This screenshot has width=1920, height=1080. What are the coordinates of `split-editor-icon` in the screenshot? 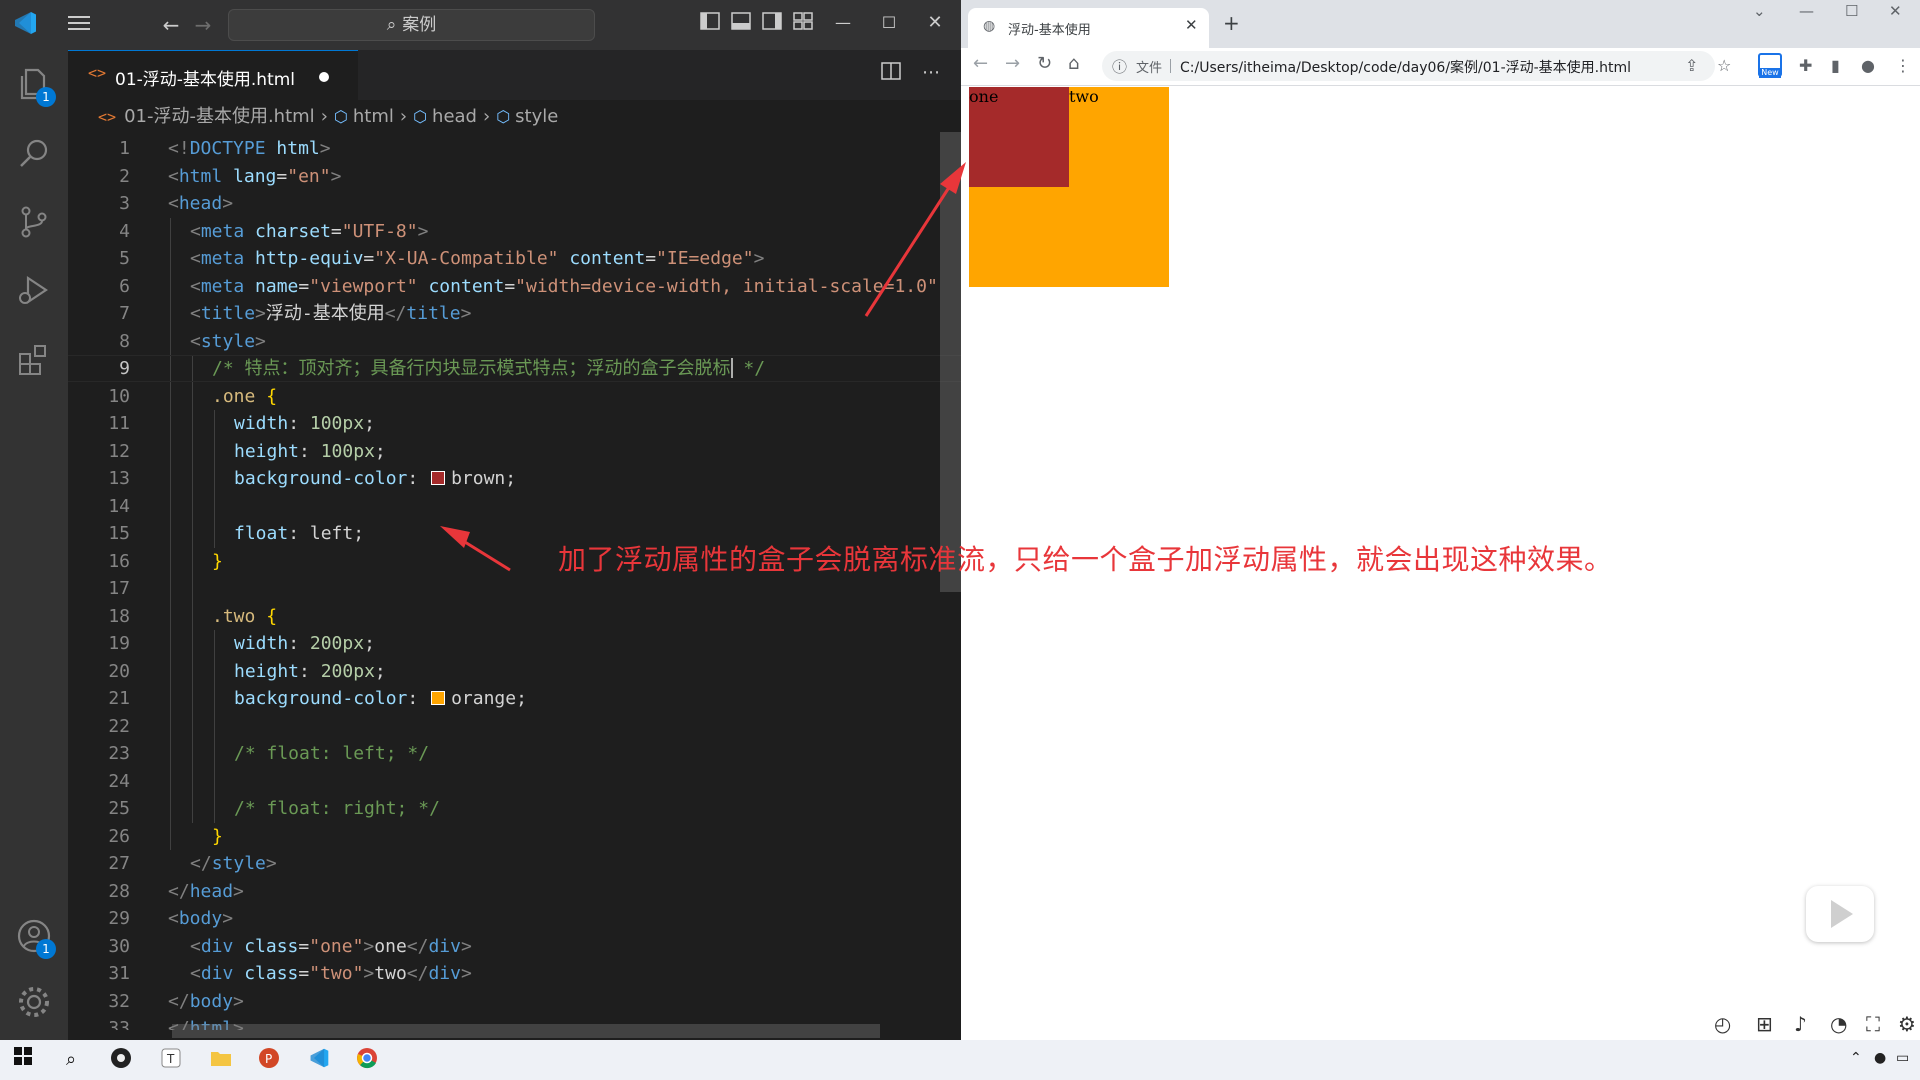 It's located at (891, 75).